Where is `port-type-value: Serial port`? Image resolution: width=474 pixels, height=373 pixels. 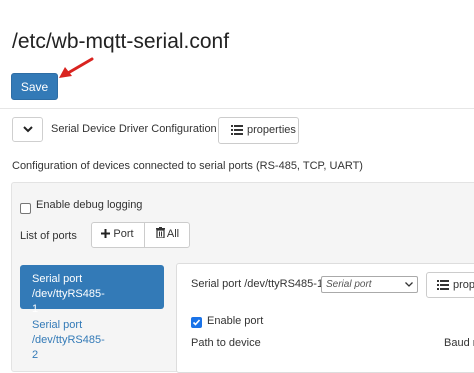 port-type-value: Serial port is located at coordinates (349, 284).